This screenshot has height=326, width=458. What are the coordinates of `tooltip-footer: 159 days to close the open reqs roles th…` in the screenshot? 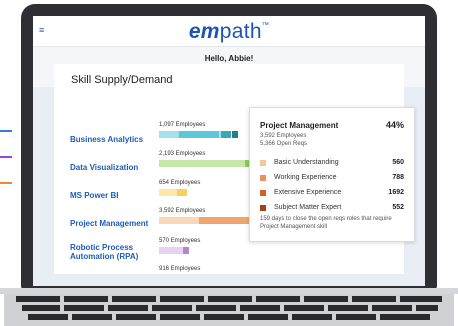 It's located at (326, 223).